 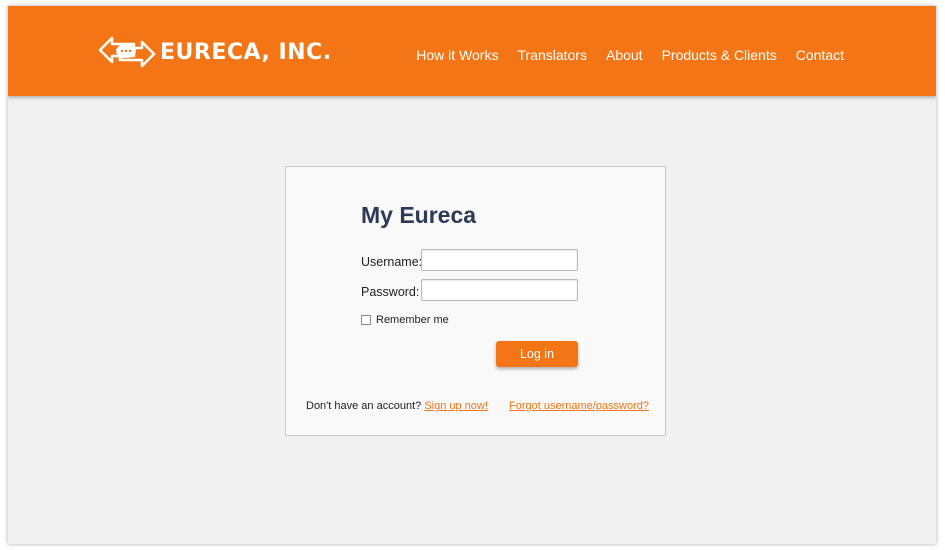 I want to click on forgot-password-link: Forgot username/password?, so click(x=579, y=406).